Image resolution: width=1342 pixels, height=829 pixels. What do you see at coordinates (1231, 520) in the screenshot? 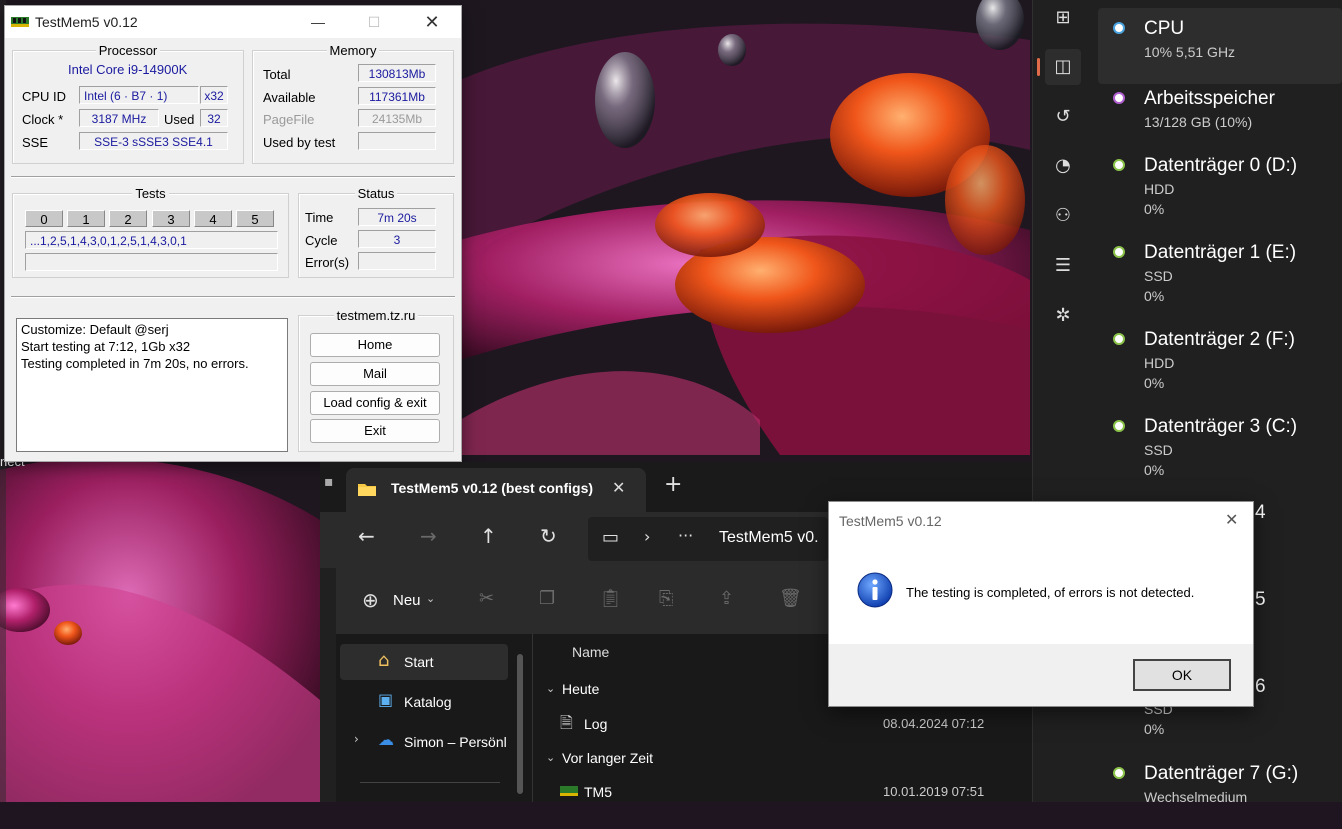
I see `close-icon: ✕` at bounding box center [1231, 520].